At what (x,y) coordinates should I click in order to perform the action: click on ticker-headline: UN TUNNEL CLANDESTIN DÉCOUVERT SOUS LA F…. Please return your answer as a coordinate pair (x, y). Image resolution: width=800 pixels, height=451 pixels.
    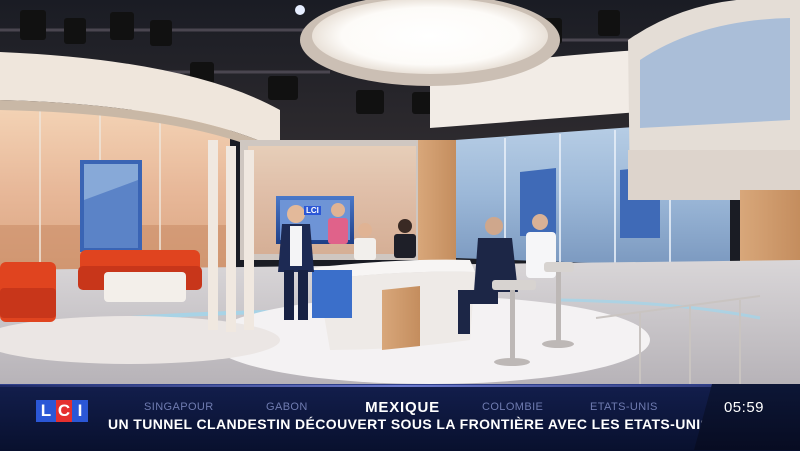
    Looking at the image, I should click on (409, 424).